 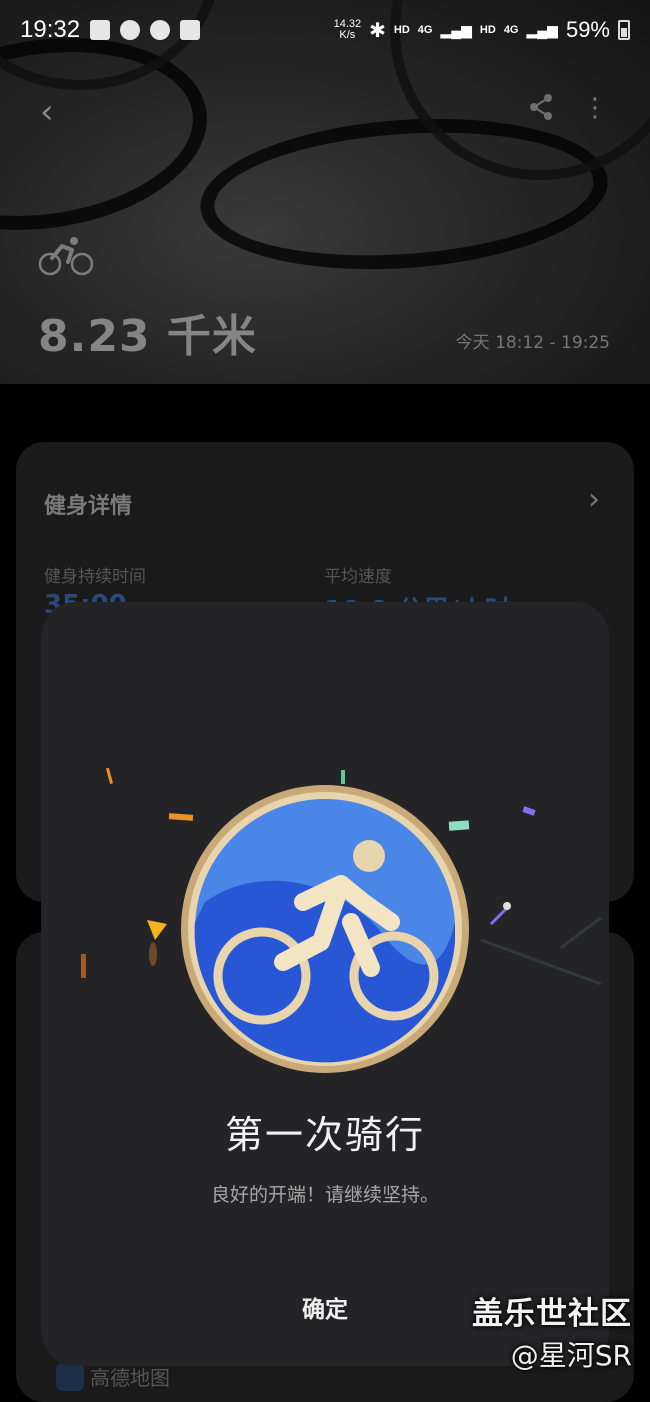 What do you see at coordinates (160, 30) in the screenshot?
I see `app-icon` at bounding box center [160, 30].